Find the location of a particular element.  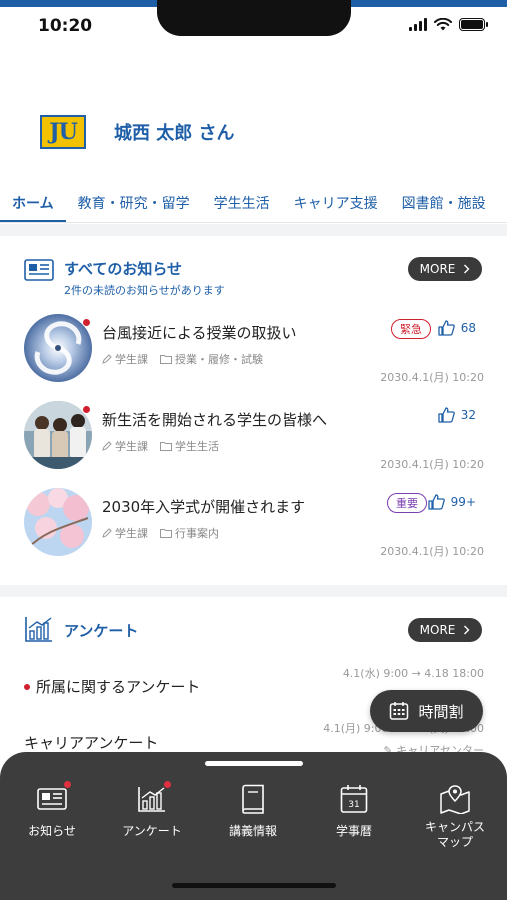

tab-student-life: 学生生活 is located at coordinates (242, 202).